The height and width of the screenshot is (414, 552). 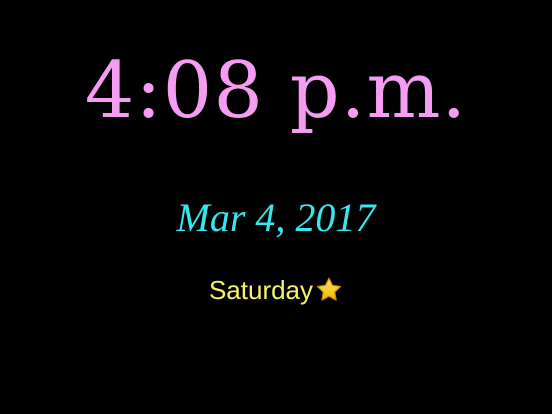 I want to click on weekday-label: Saturday, so click(x=261, y=290).